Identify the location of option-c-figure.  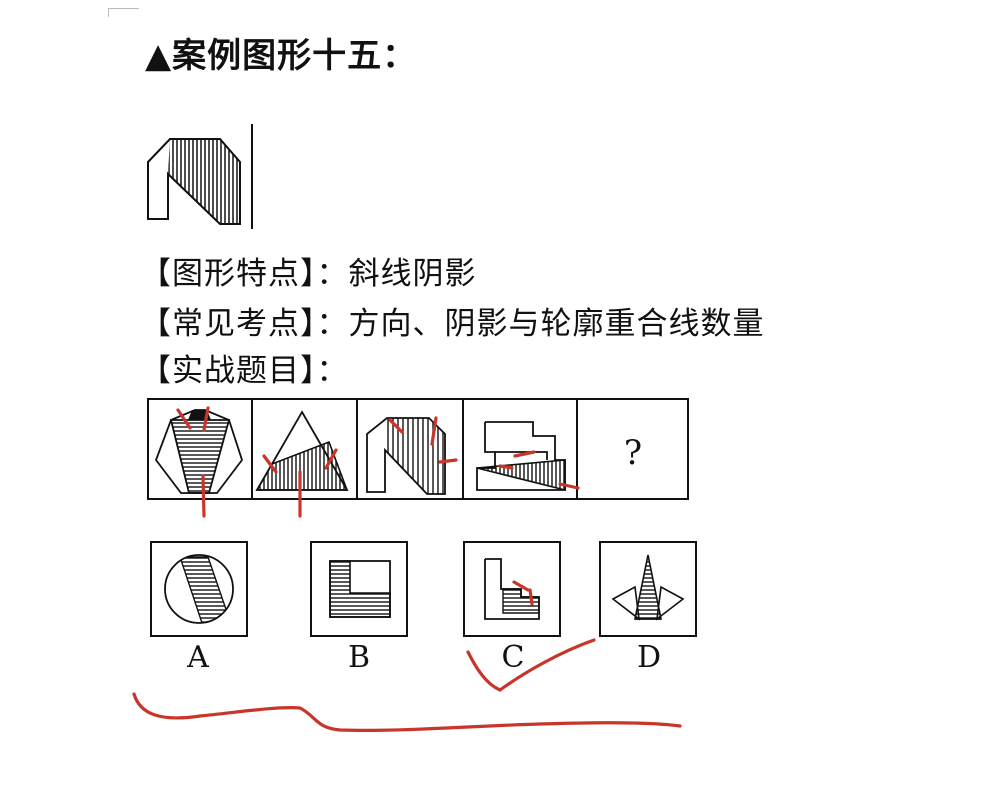
(512, 589).